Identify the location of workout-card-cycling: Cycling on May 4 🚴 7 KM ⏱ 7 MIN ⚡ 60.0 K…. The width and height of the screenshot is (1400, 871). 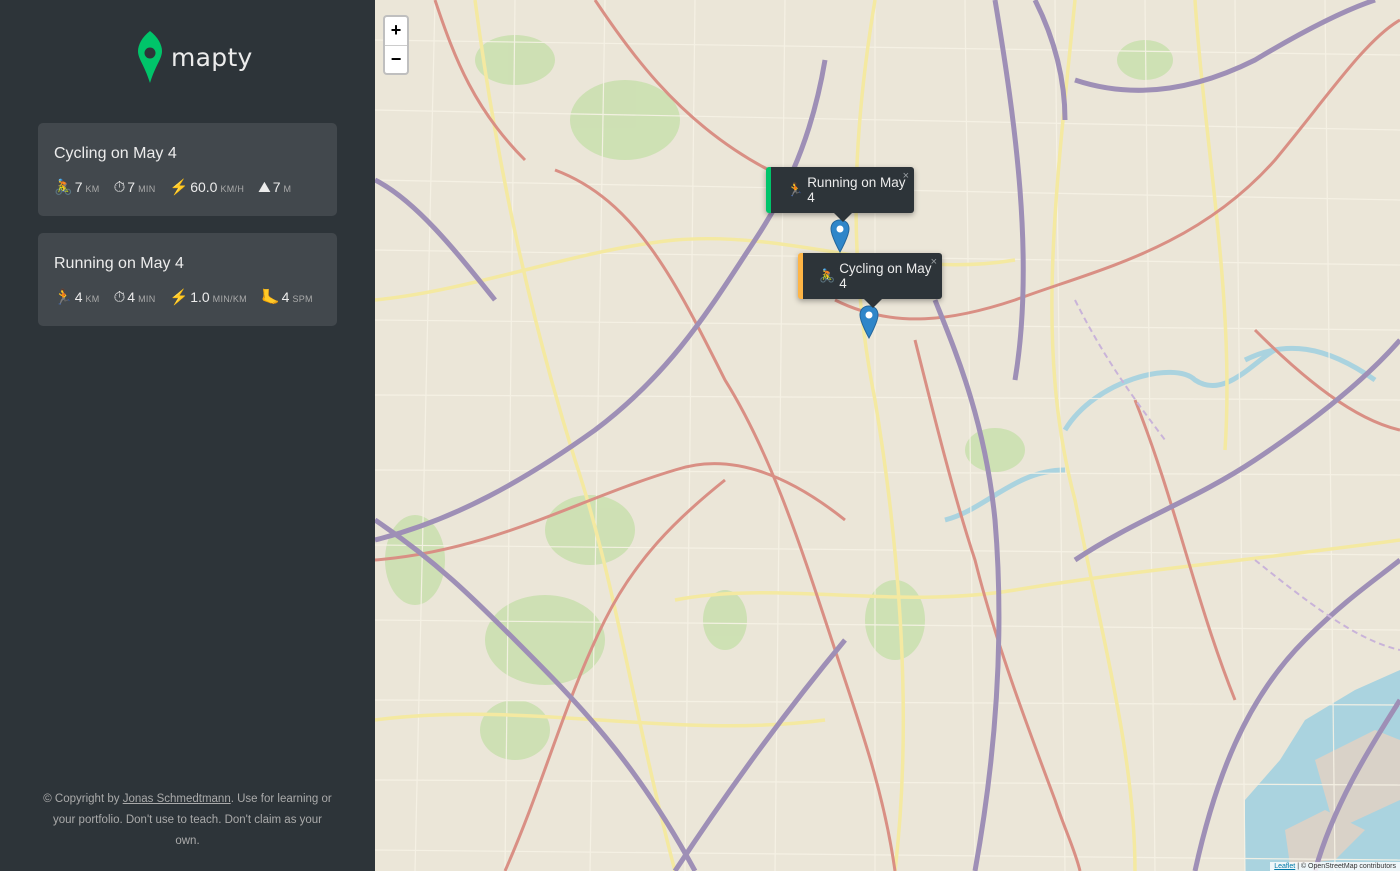
(187, 169).